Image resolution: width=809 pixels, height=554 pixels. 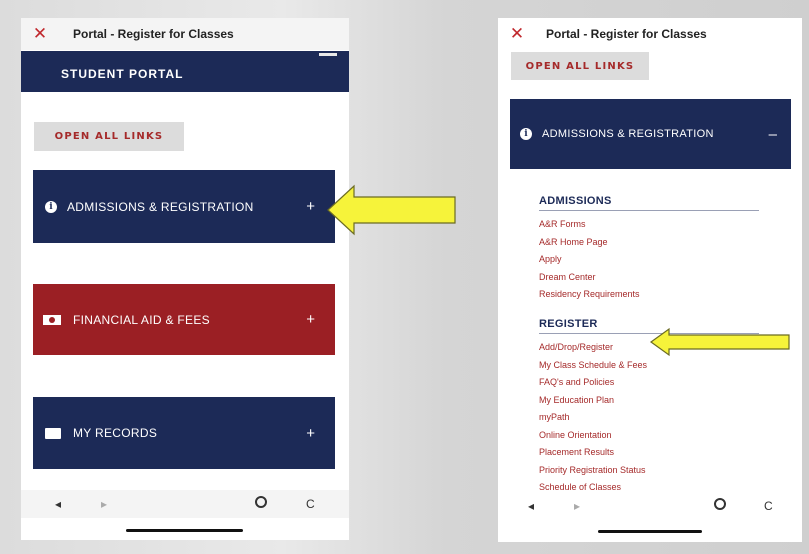 I want to click on link-my-class-schedule-fees: My Class Schedule & Fees, so click(x=649, y=366).